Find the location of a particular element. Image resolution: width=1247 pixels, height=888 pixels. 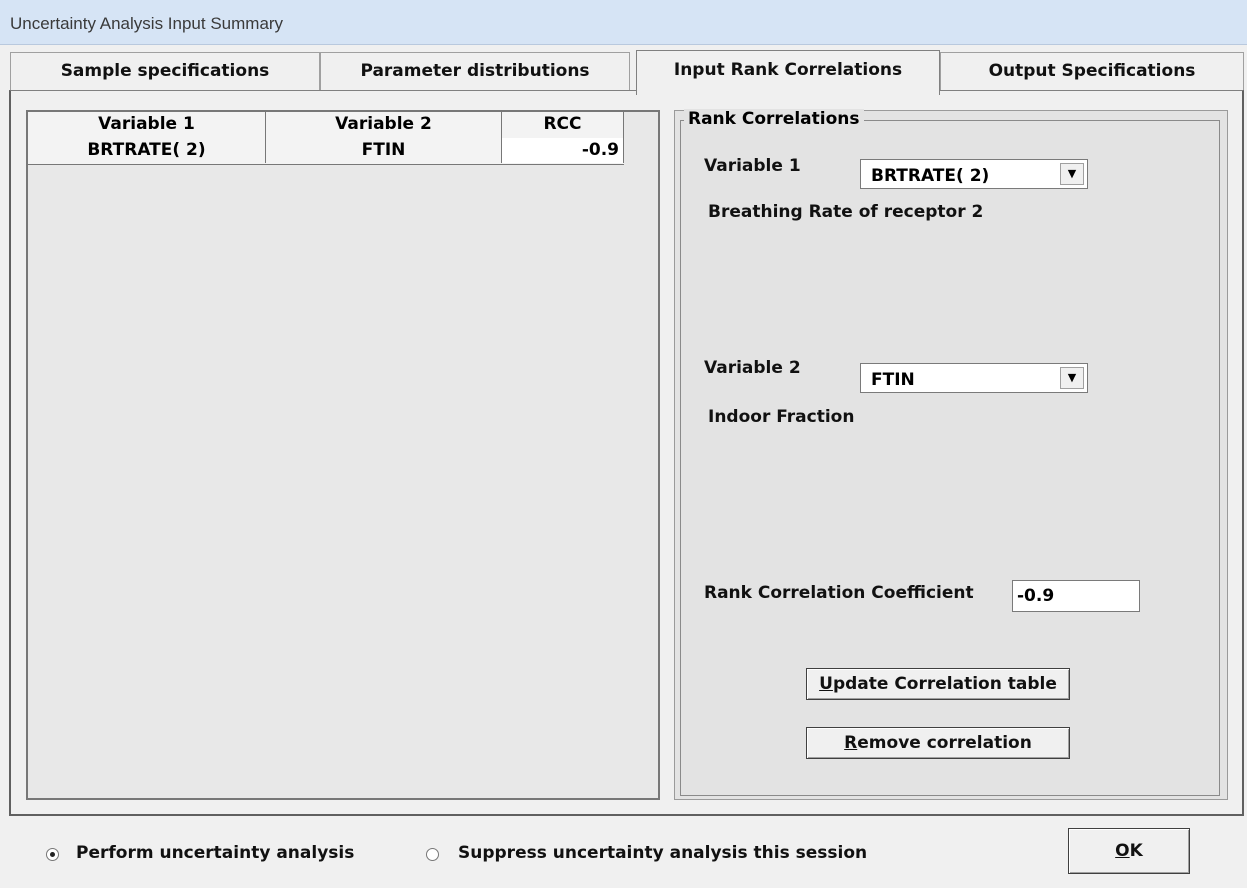

cell-rcc: -0.9 is located at coordinates (563, 150).